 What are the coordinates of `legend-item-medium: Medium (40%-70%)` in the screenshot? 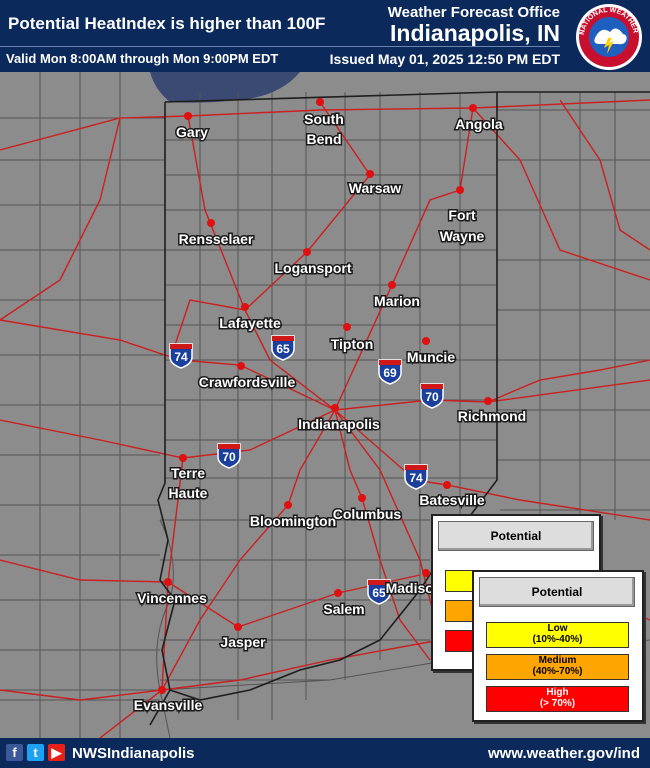 It's located at (557, 667).